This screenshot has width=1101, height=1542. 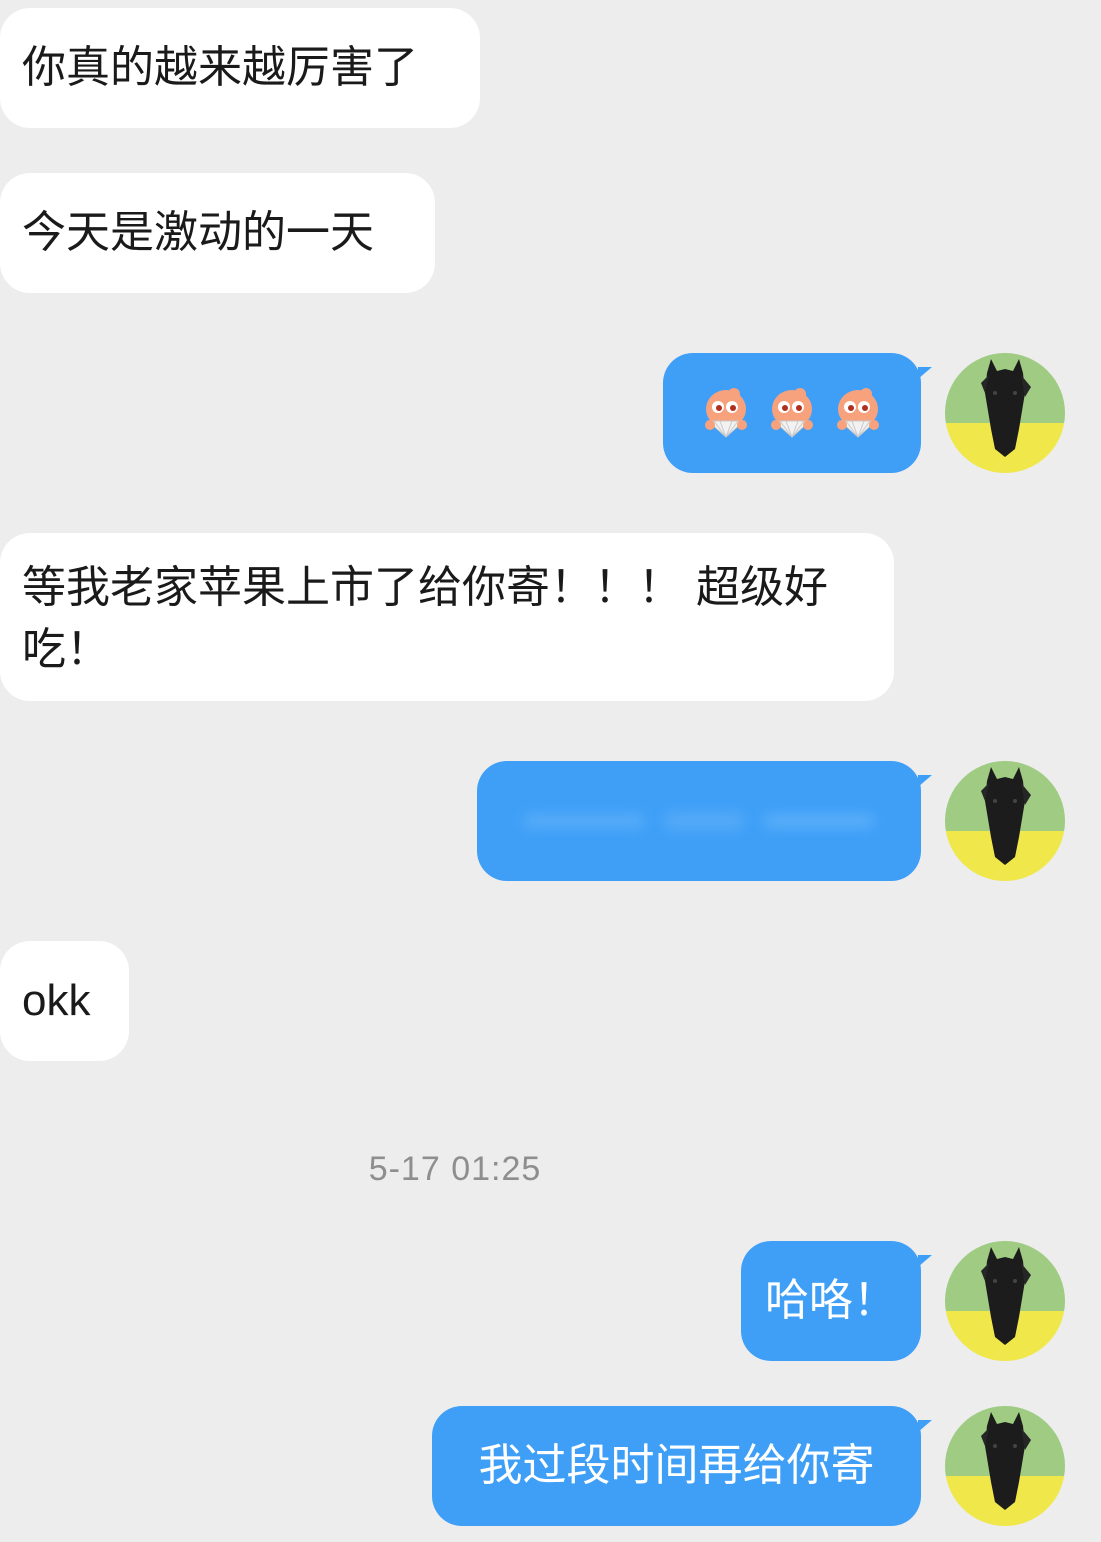 What do you see at coordinates (220, 67) in the screenshot?
I see `message-text: 你真的越来越厉害了` at bounding box center [220, 67].